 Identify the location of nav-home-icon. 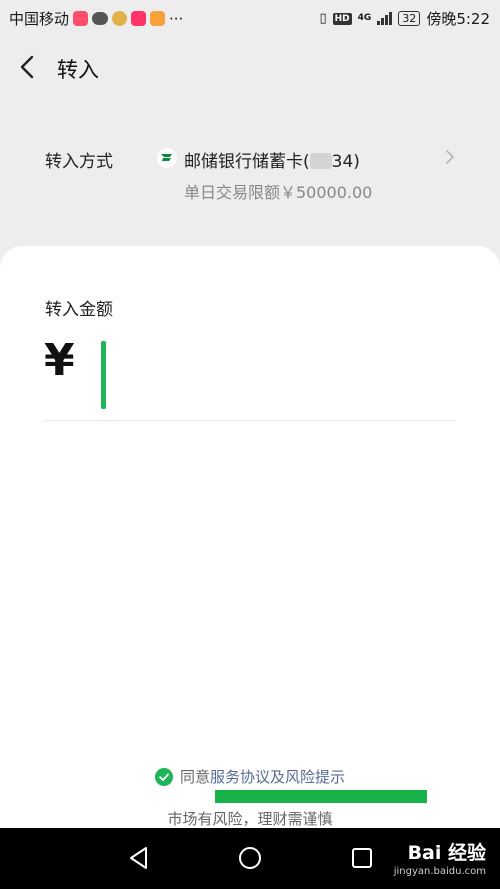
(250, 858).